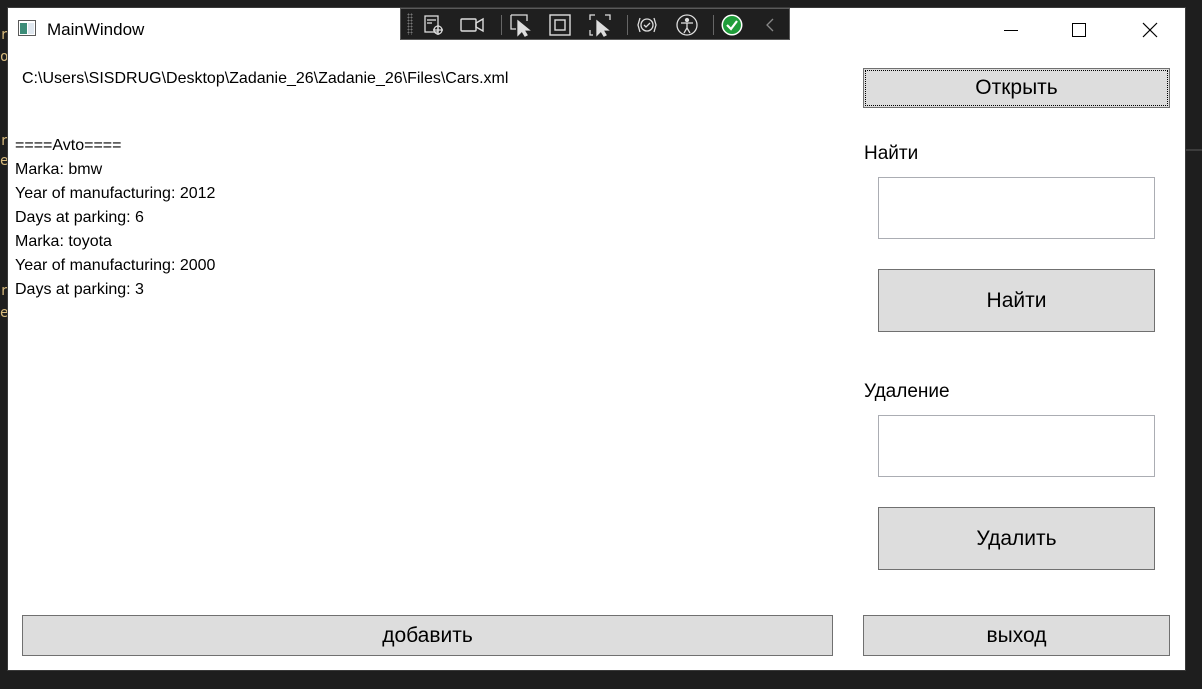  Describe the element at coordinates (732, 25) in the screenshot. I see `binding-check-icon` at that location.